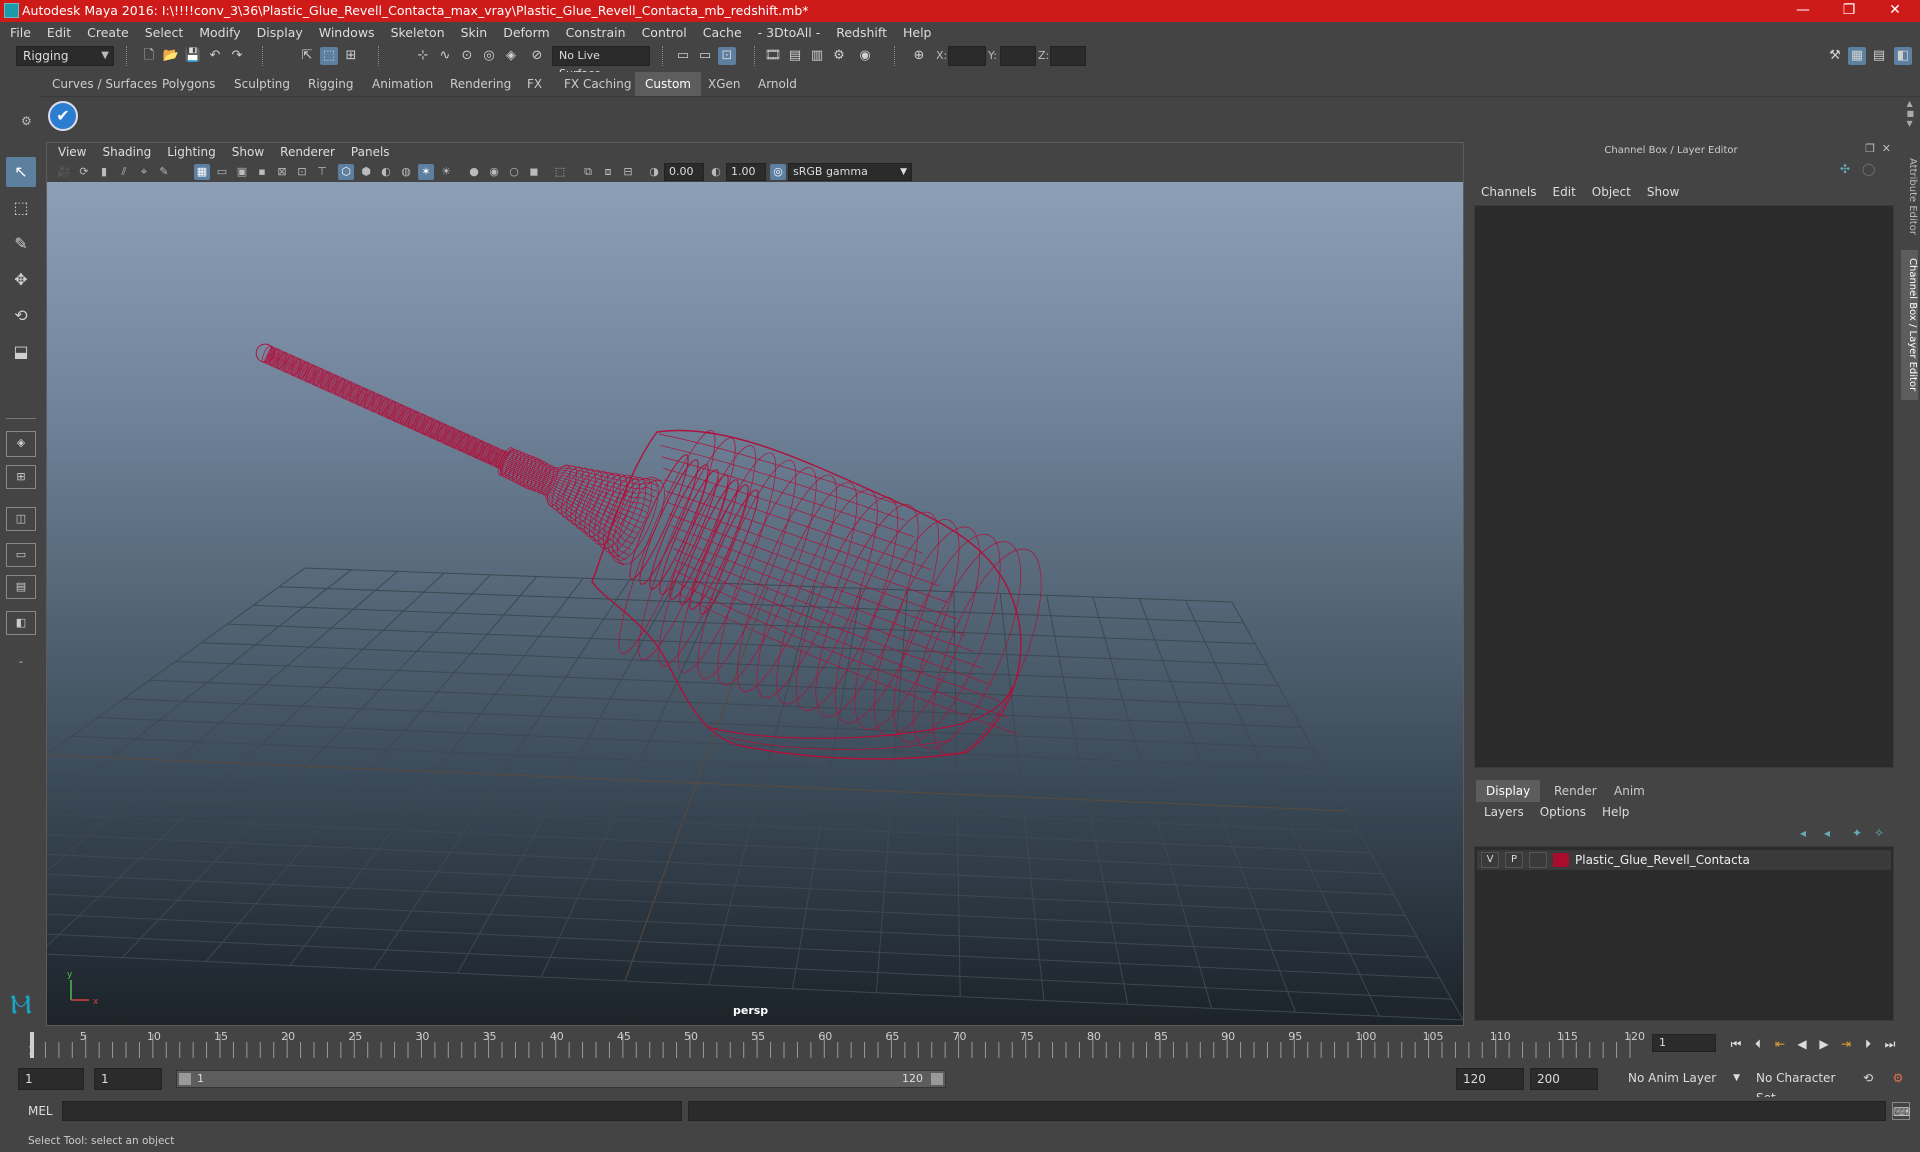 The image size is (1920, 1152). I want to click on command-language-label: MEL, so click(40, 1111).